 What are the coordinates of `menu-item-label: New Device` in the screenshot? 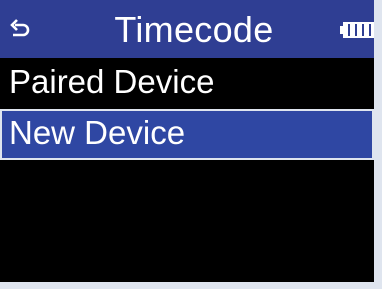 It's located at (97, 132).